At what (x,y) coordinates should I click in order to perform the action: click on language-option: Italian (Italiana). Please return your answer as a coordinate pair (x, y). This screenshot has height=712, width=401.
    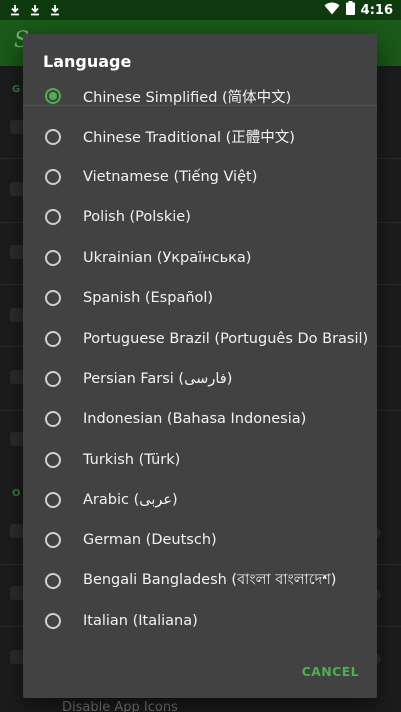
    Looking at the image, I should click on (200, 621).